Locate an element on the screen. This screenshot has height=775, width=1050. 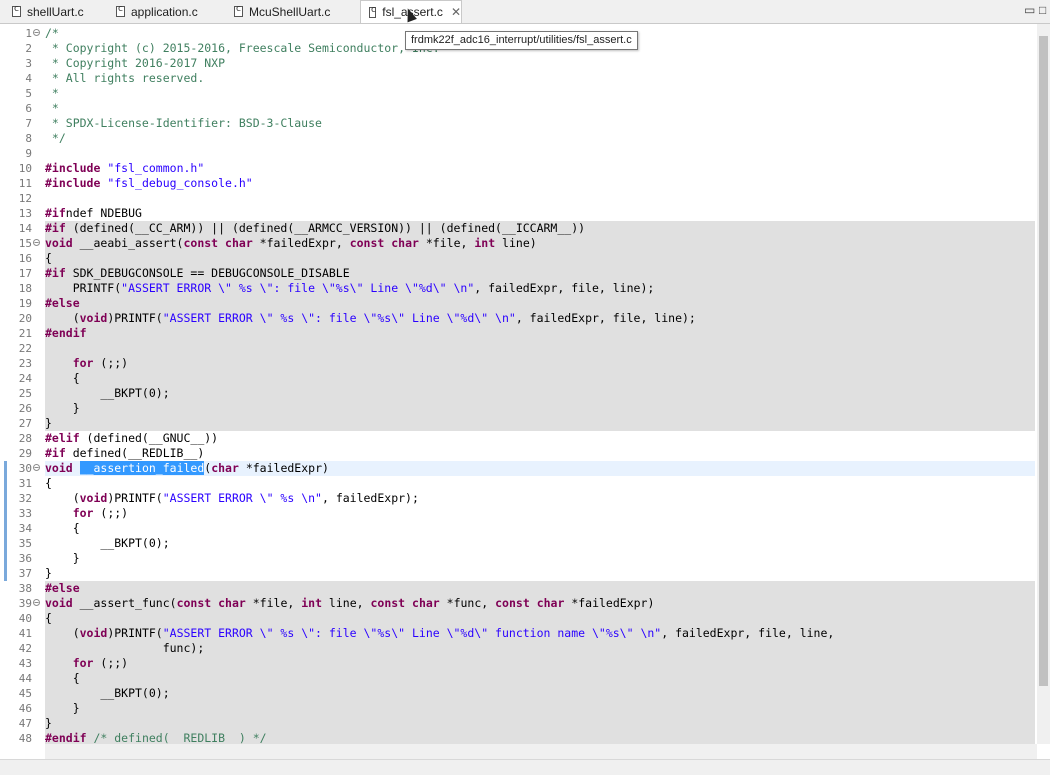
code-line: 10 #include "fsl_common.h" is located at coordinates (517, 168).